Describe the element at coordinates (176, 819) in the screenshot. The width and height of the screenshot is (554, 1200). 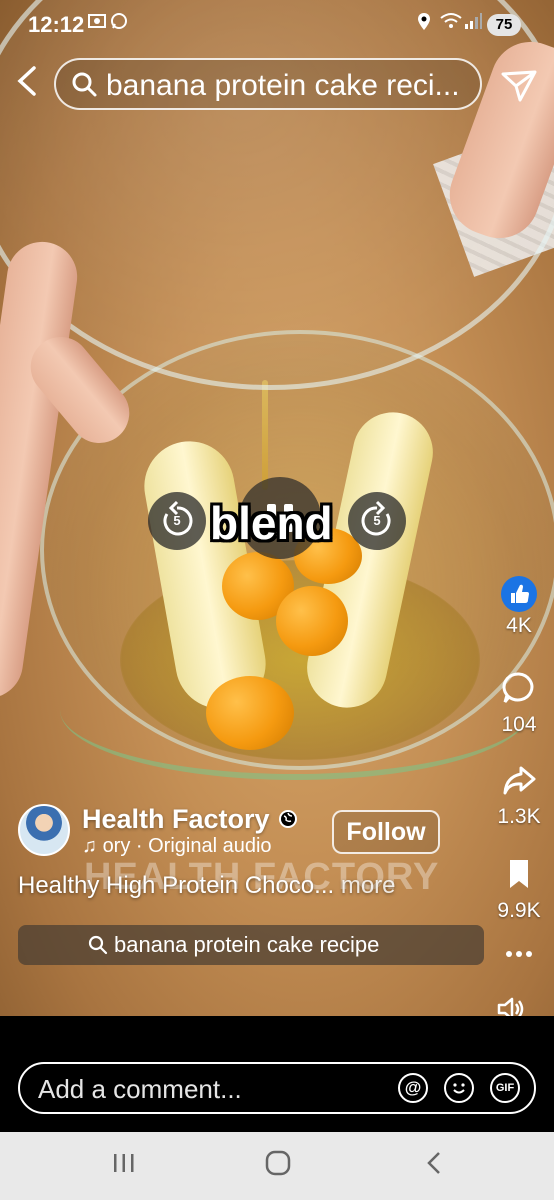
I see `author-name: Health Factory` at that location.